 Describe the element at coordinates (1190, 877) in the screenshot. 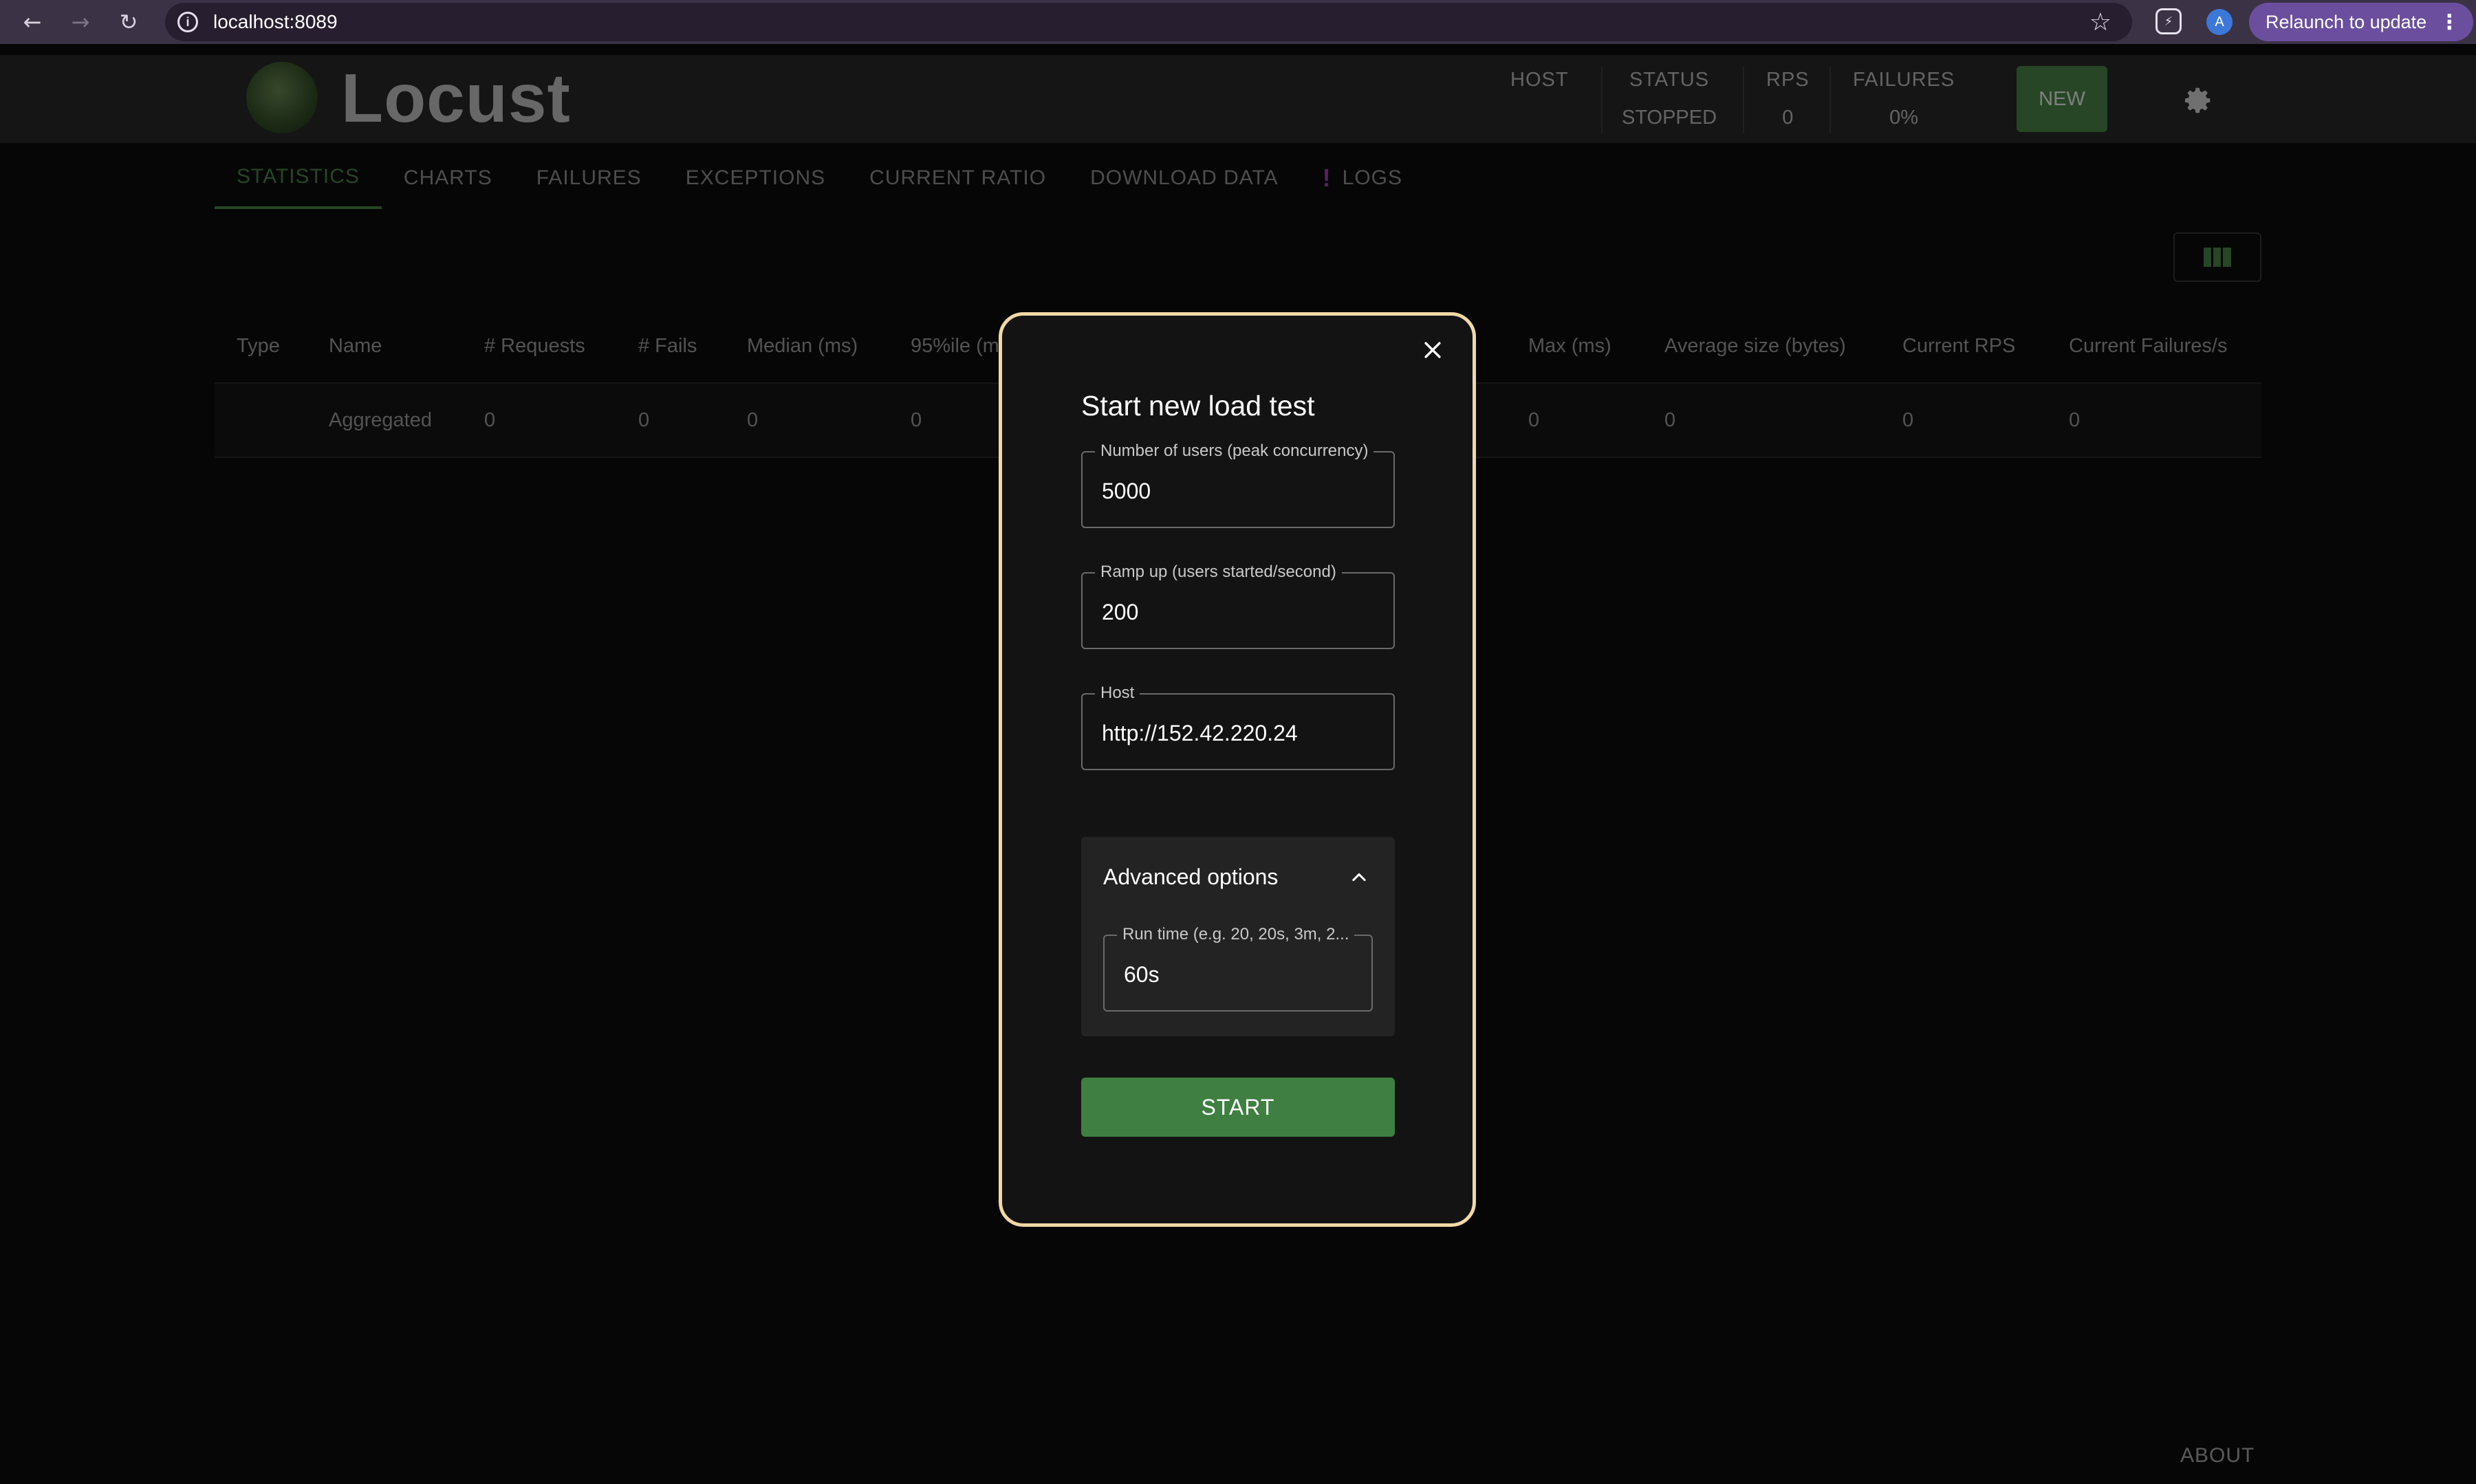

I see `advanced-options-toggle: Advanced options` at that location.